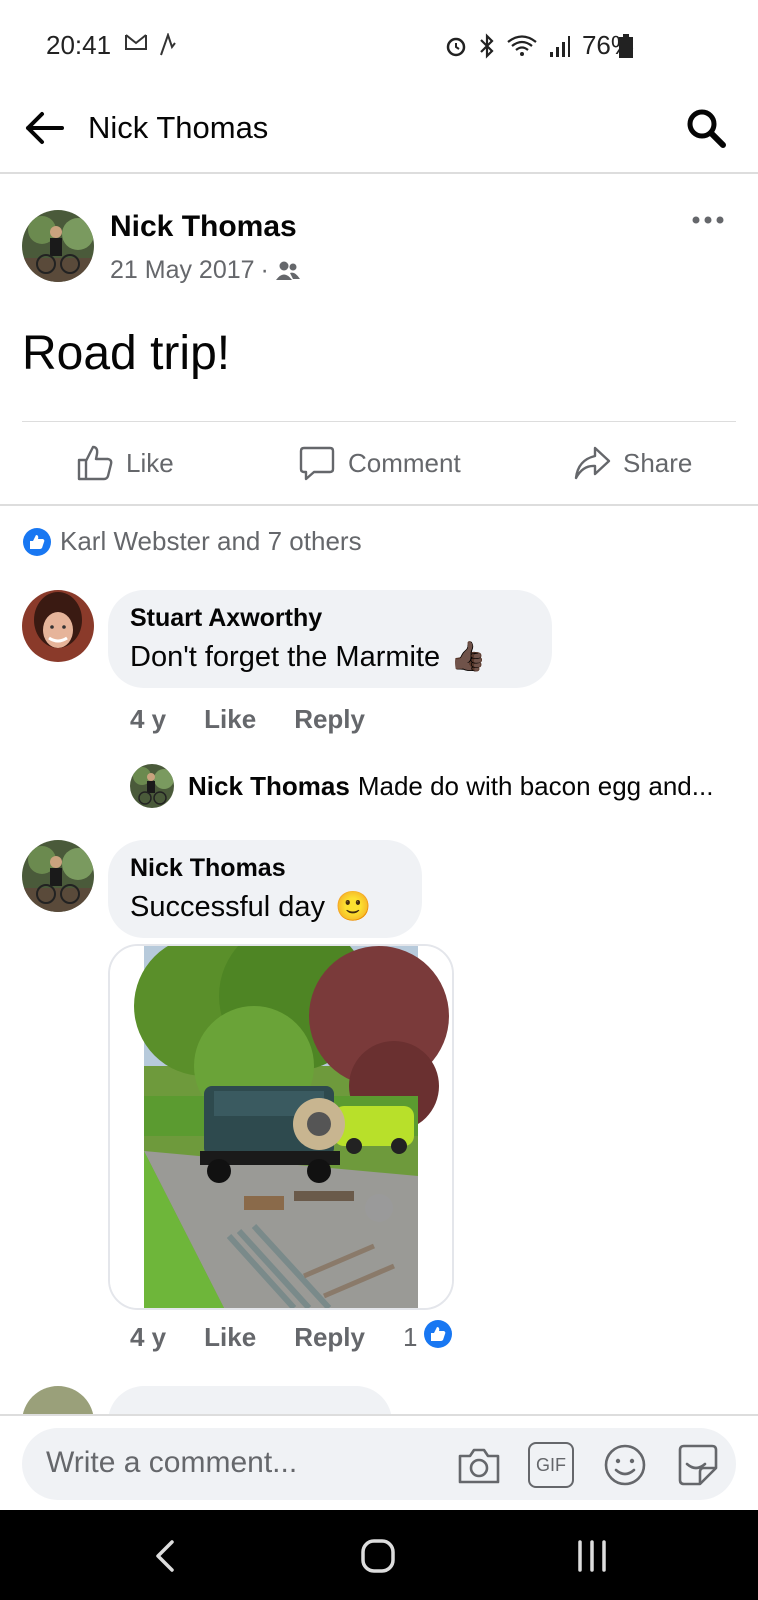  What do you see at coordinates (287, 270) in the screenshot?
I see `friends-icon` at bounding box center [287, 270].